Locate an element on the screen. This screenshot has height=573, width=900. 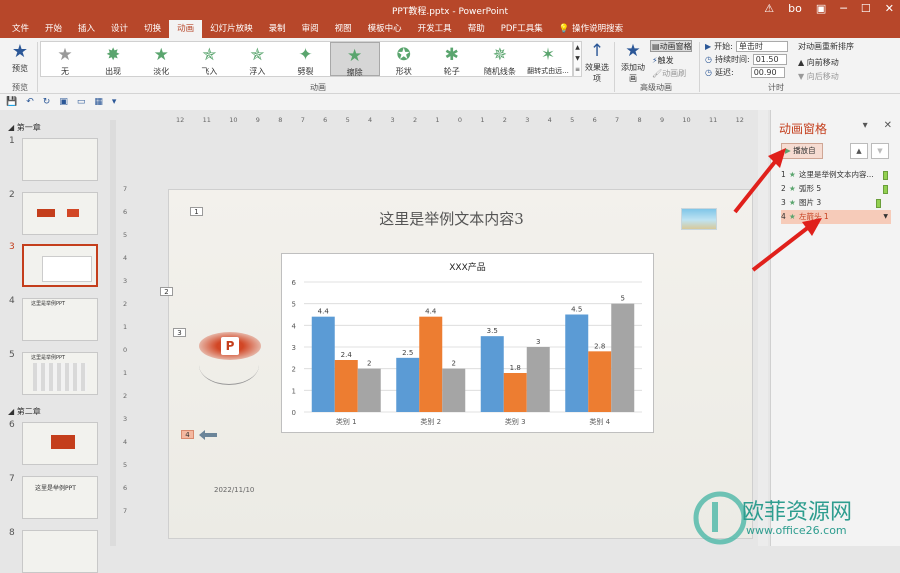
undo-icon: ↶ is located at coordinates (30, 102).